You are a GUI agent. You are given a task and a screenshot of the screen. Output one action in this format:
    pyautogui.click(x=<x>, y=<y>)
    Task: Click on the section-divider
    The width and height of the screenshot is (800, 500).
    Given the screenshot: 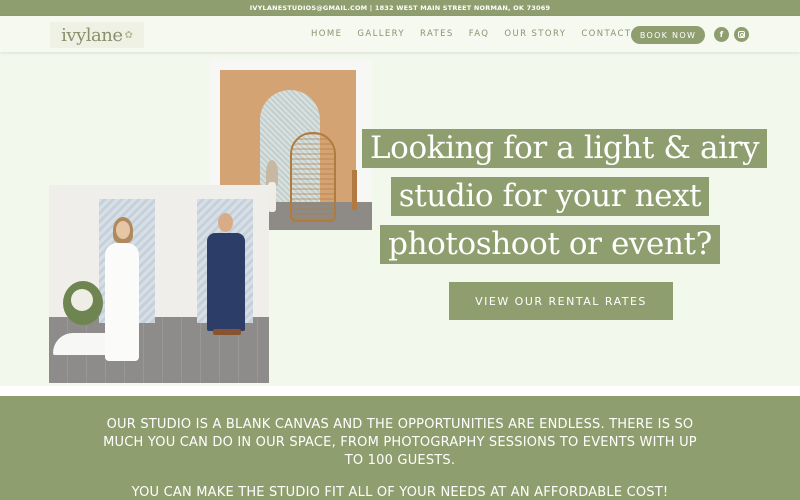 What is the action you would take?
    pyautogui.click(x=400, y=391)
    